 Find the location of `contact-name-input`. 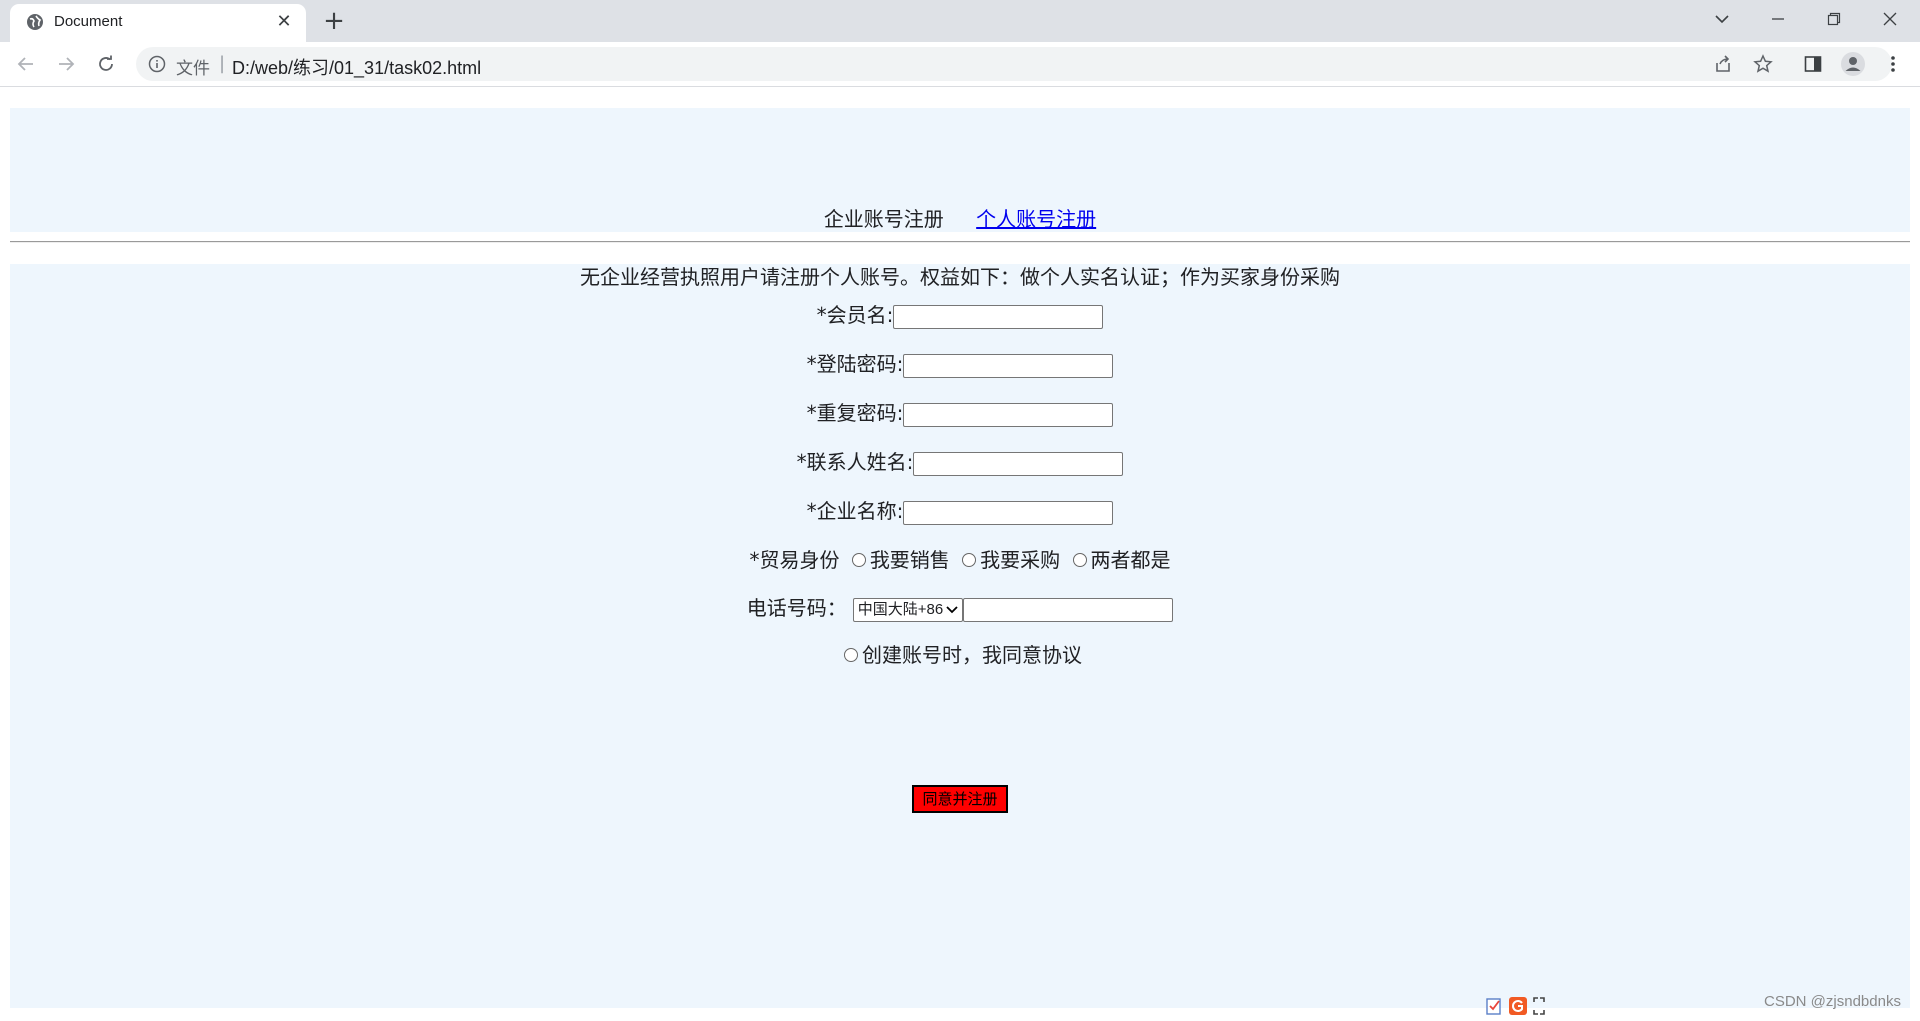

contact-name-input is located at coordinates (1018, 463).